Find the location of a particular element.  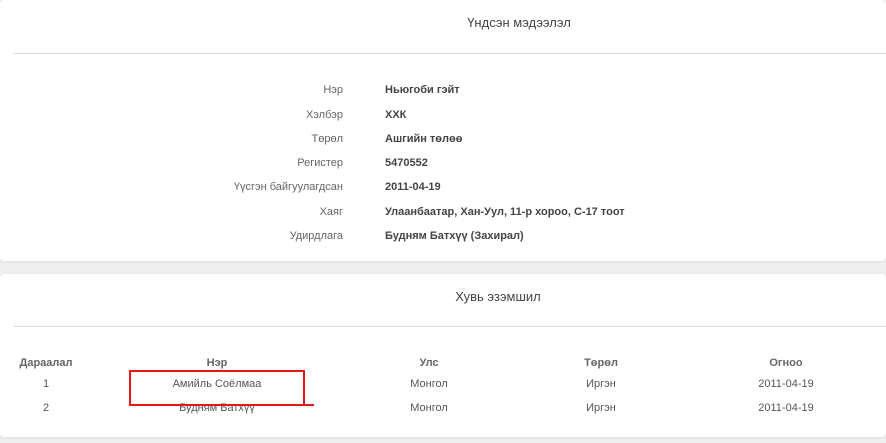

info-value-founded: 2011-04-19 is located at coordinates (413, 187).